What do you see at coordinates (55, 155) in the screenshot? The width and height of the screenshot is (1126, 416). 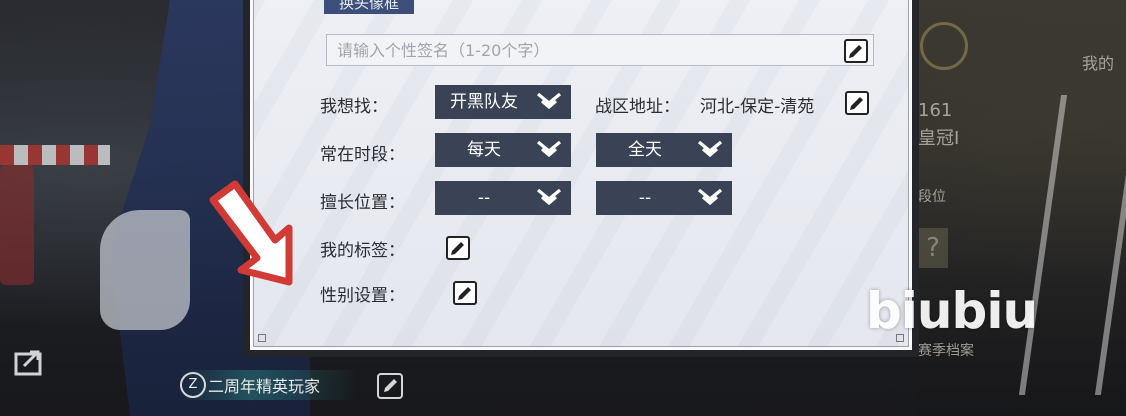 I see `background-umbrella` at bounding box center [55, 155].